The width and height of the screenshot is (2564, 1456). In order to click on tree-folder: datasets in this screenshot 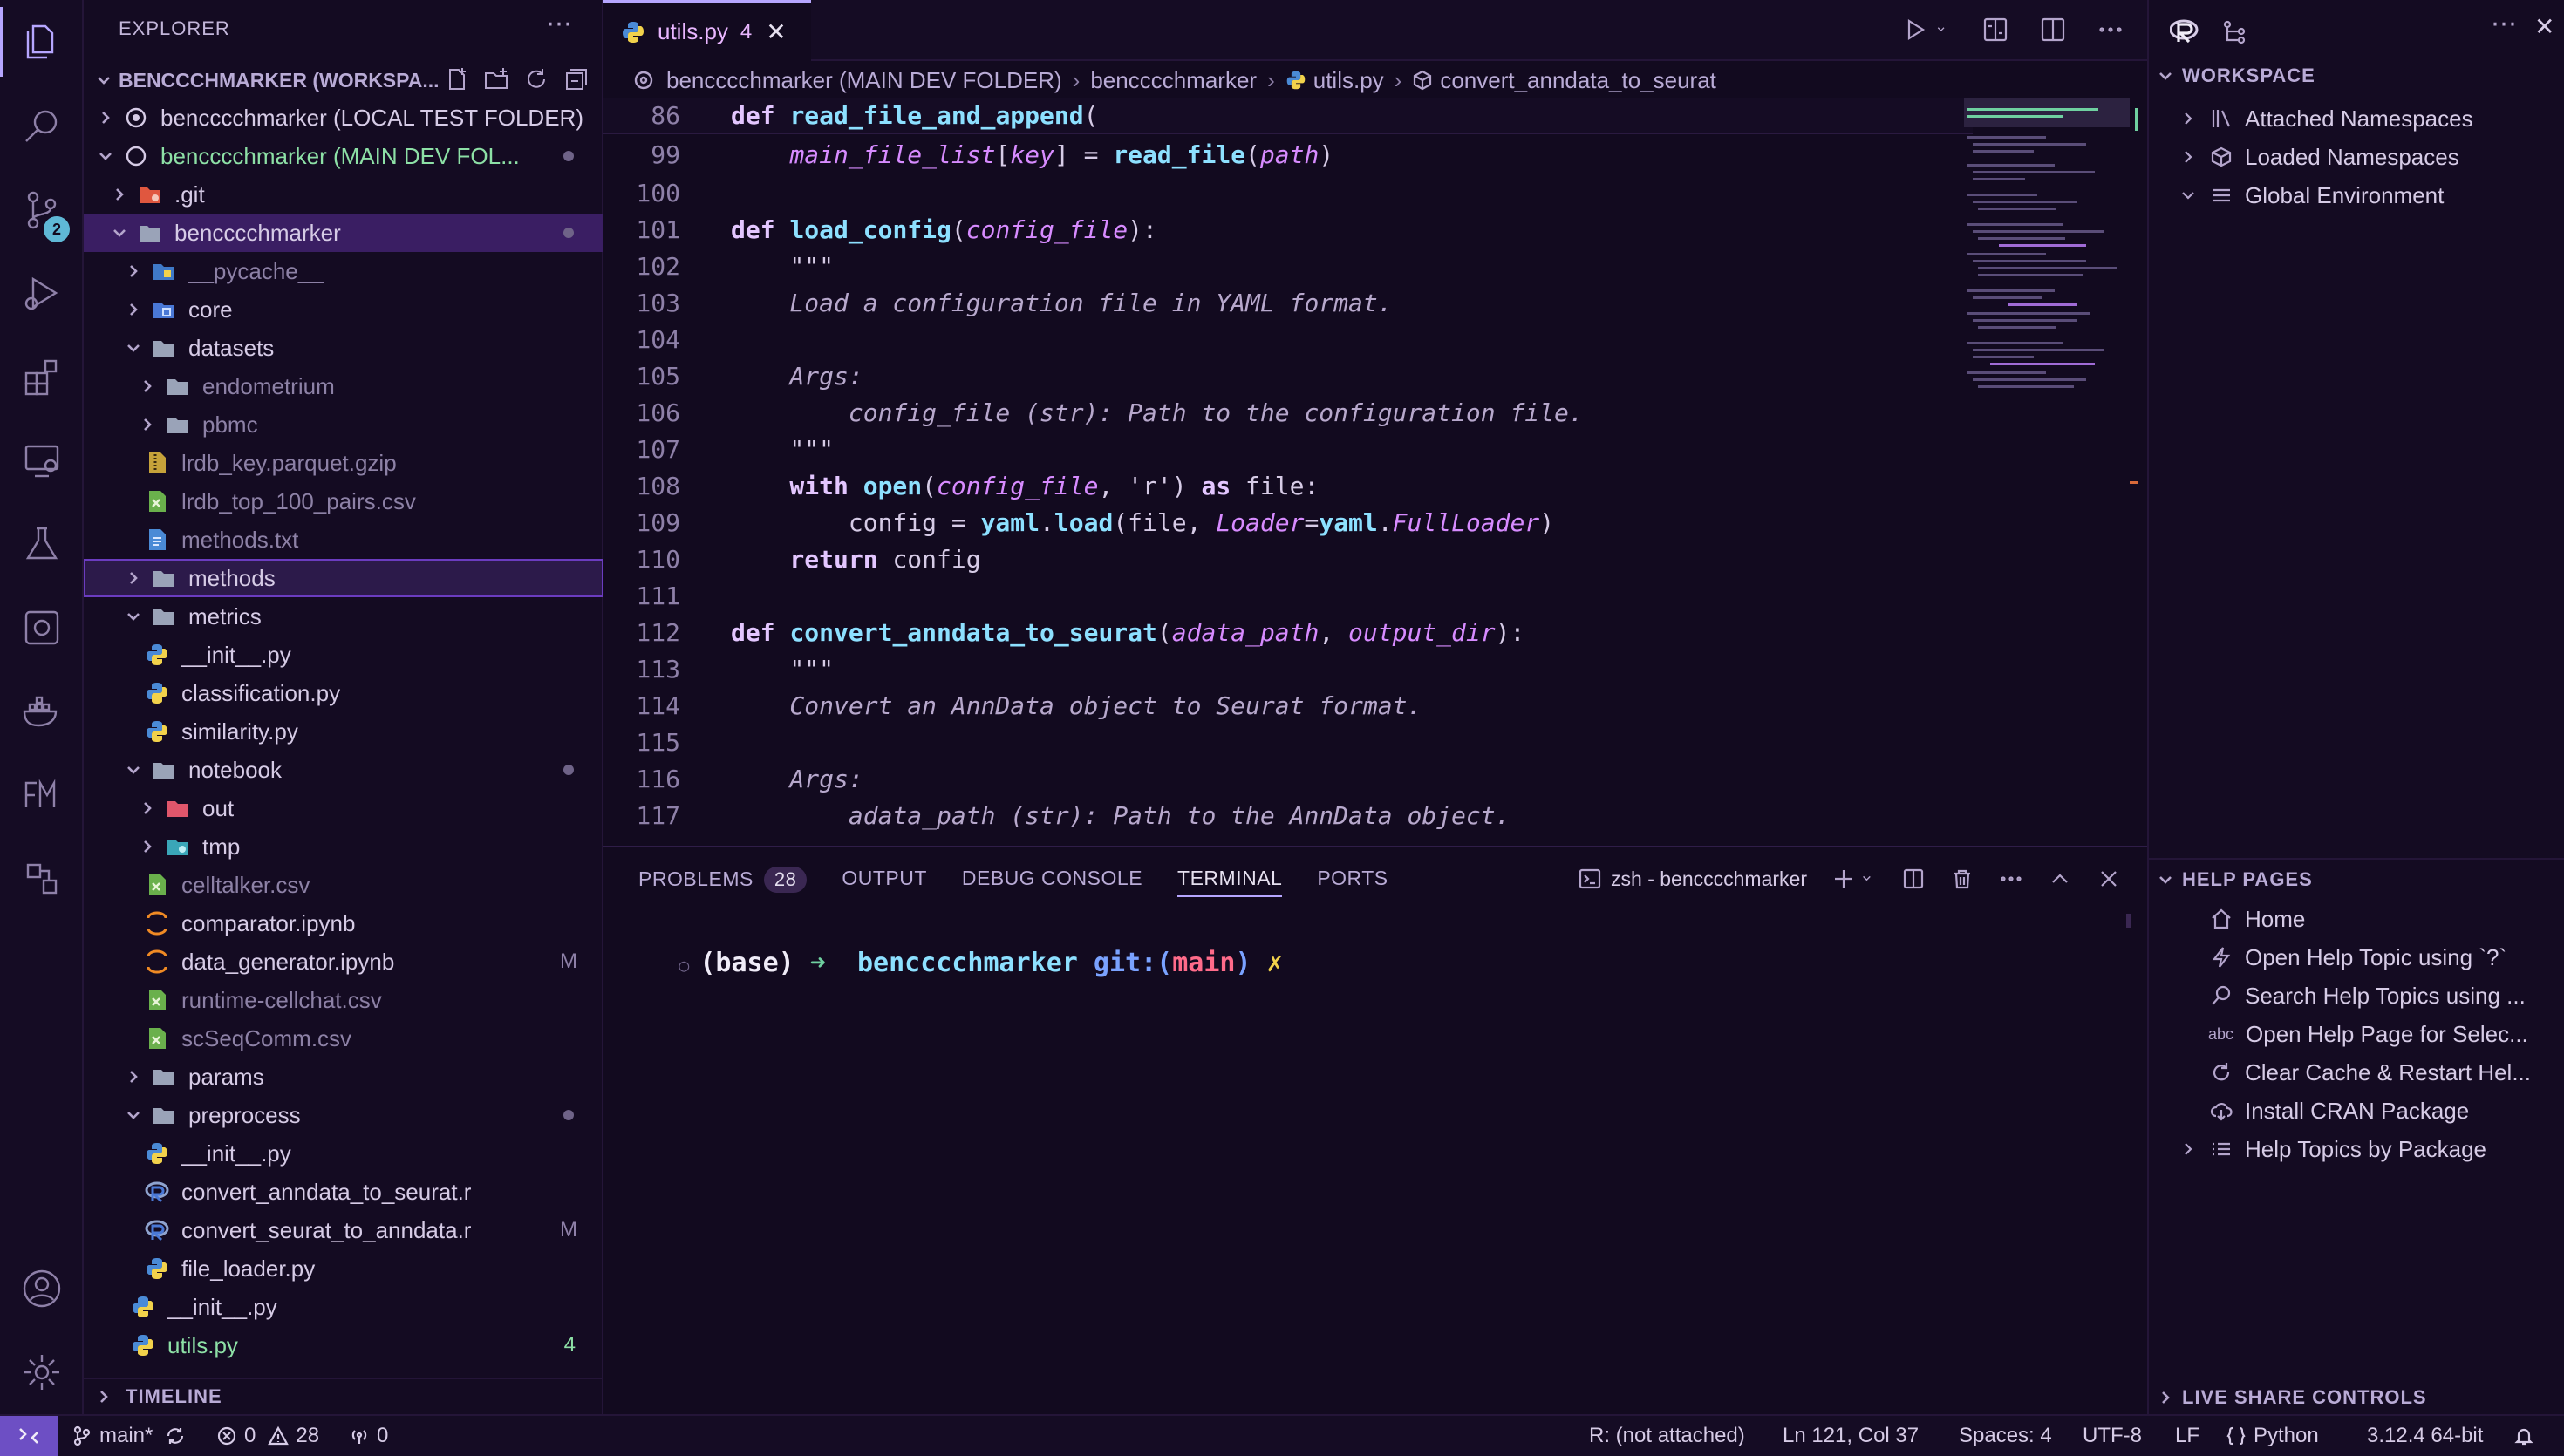, I will do `click(343, 348)`.